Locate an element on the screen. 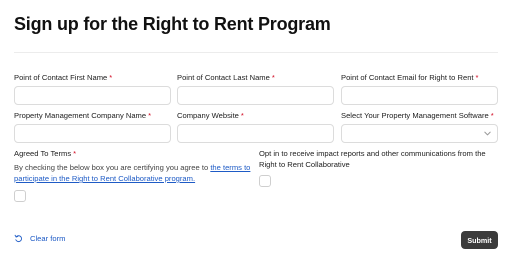 This screenshot has height=263, width=512. reset-icon is located at coordinates (18, 238).